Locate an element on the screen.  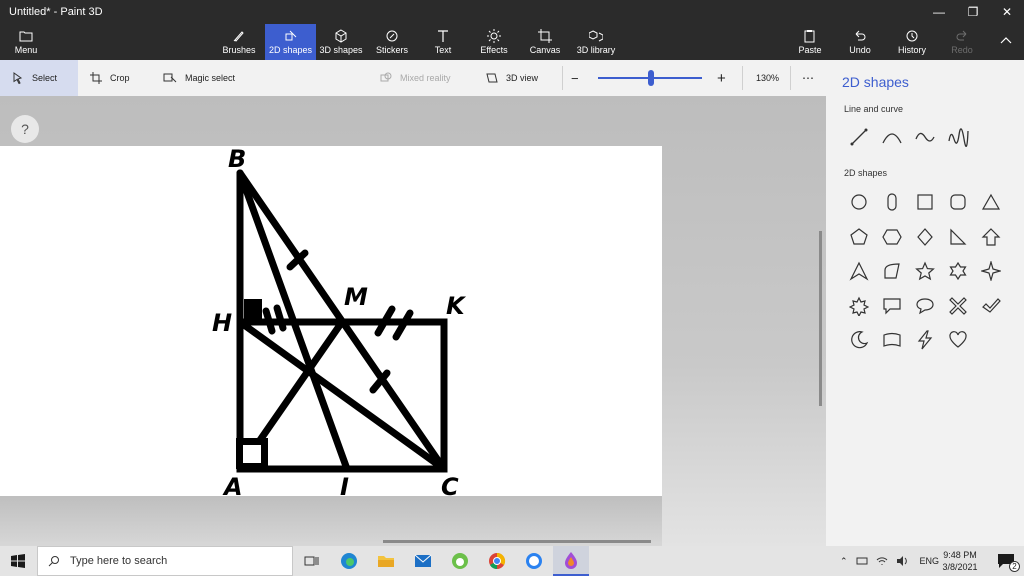
3d-view-tool: 3D view is located at coordinates (512, 78).